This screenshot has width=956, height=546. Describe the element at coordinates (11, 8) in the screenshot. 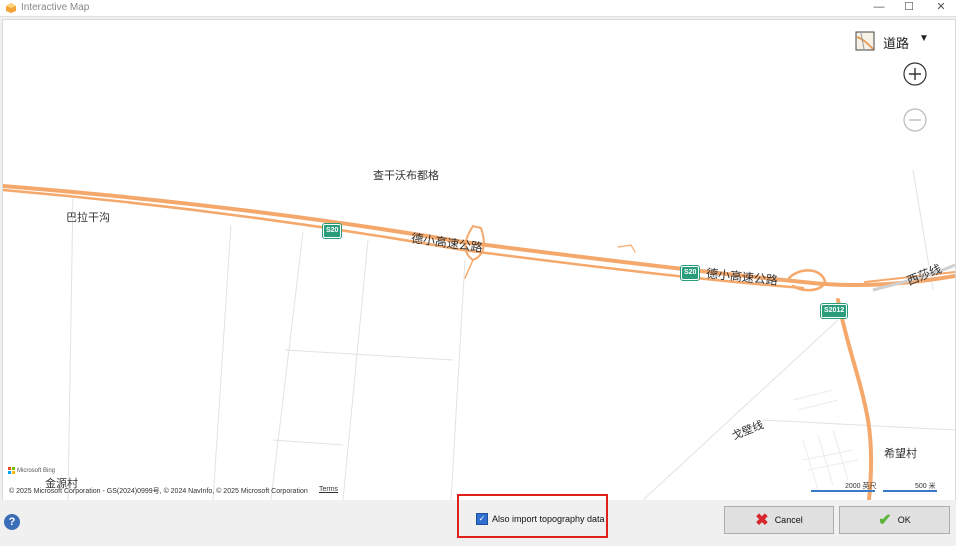

I see `app-icon` at that location.